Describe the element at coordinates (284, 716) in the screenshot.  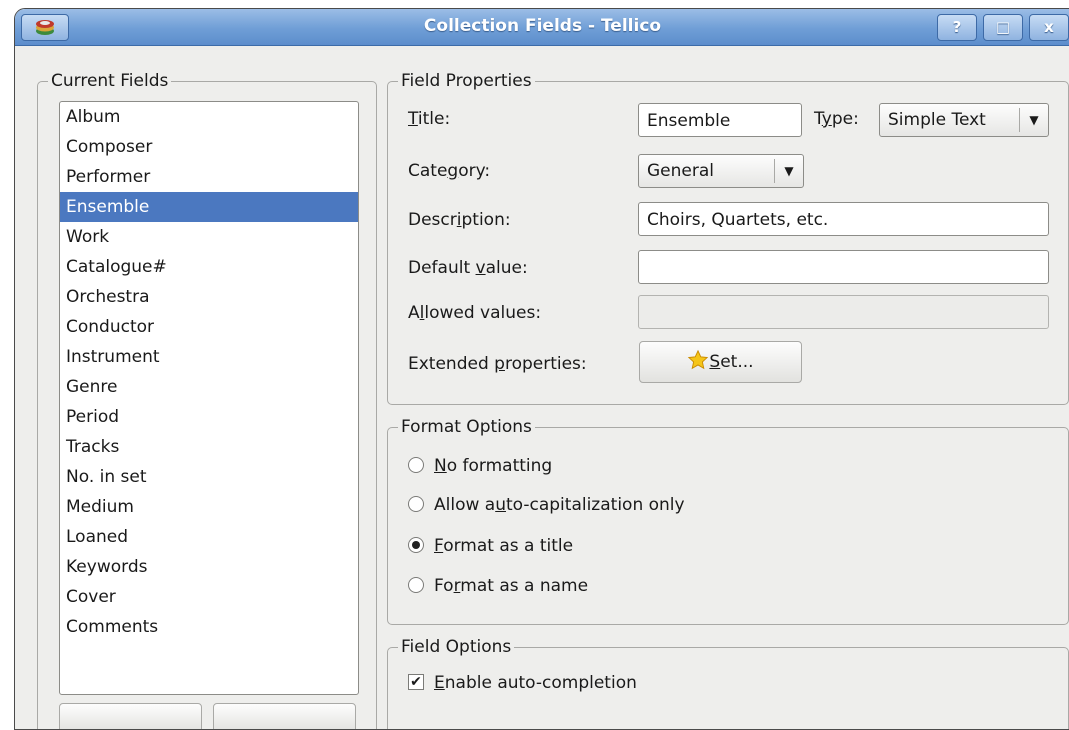
I see `delete-field-button` at that location.